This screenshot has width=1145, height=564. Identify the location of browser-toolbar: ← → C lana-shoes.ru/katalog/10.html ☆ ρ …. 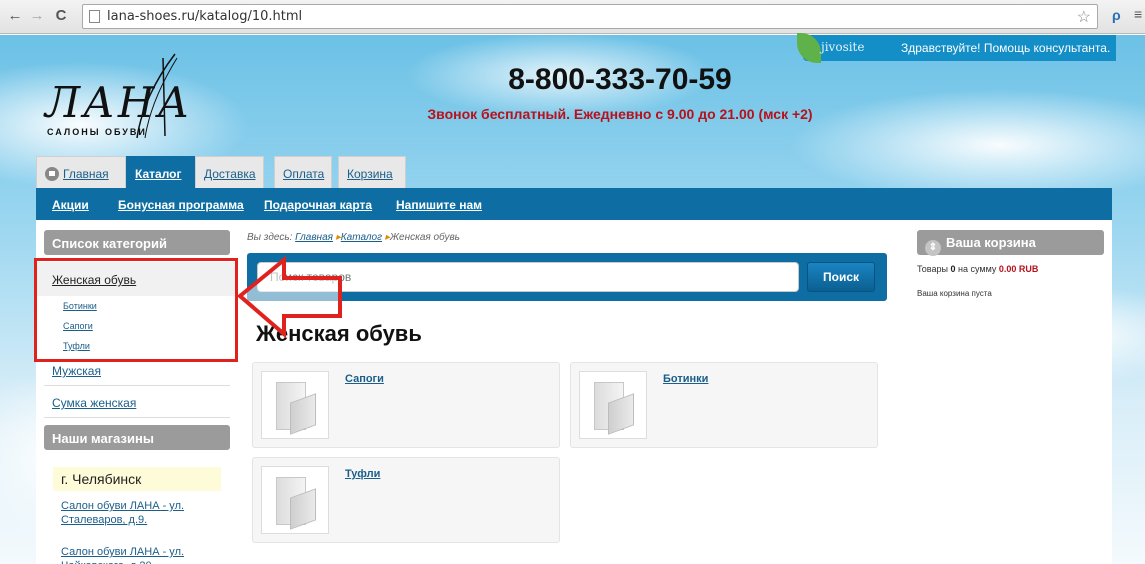
(572, 17).